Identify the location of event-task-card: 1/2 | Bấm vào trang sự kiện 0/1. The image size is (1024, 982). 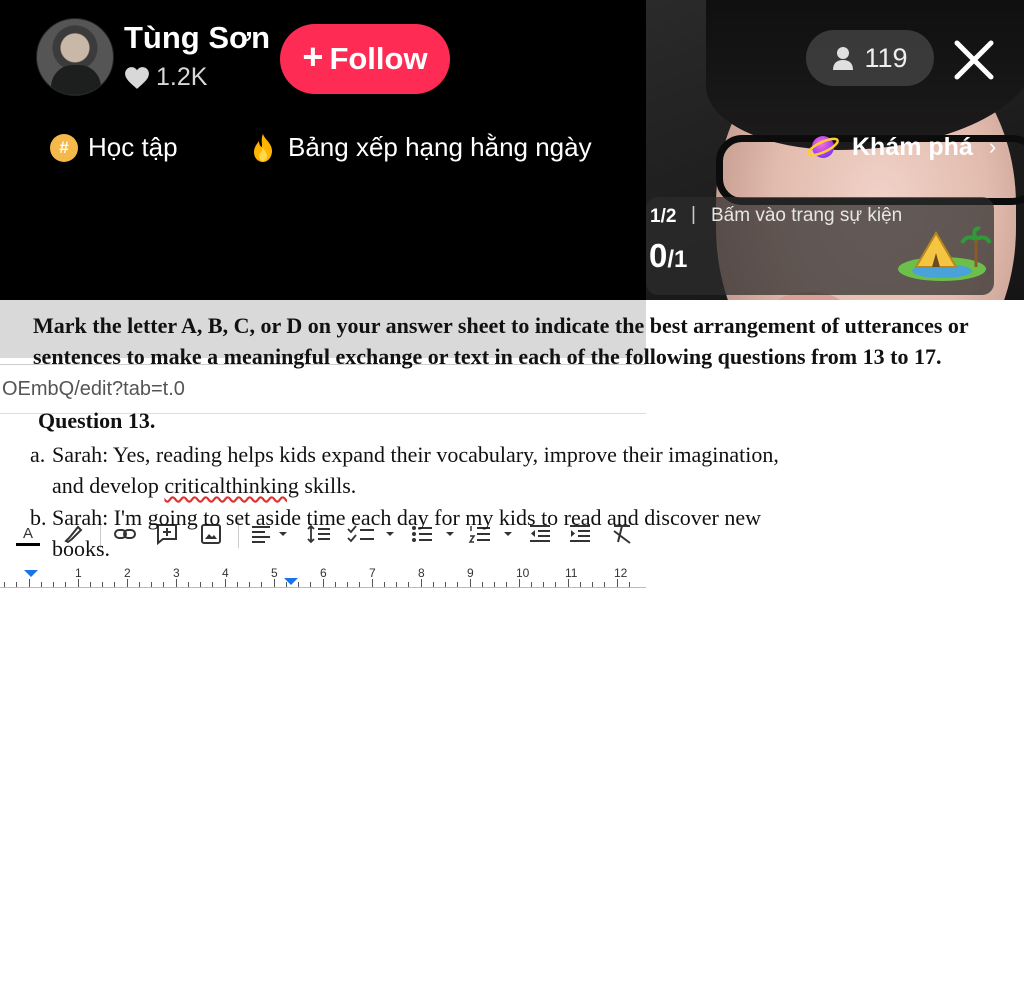
(820, 246).